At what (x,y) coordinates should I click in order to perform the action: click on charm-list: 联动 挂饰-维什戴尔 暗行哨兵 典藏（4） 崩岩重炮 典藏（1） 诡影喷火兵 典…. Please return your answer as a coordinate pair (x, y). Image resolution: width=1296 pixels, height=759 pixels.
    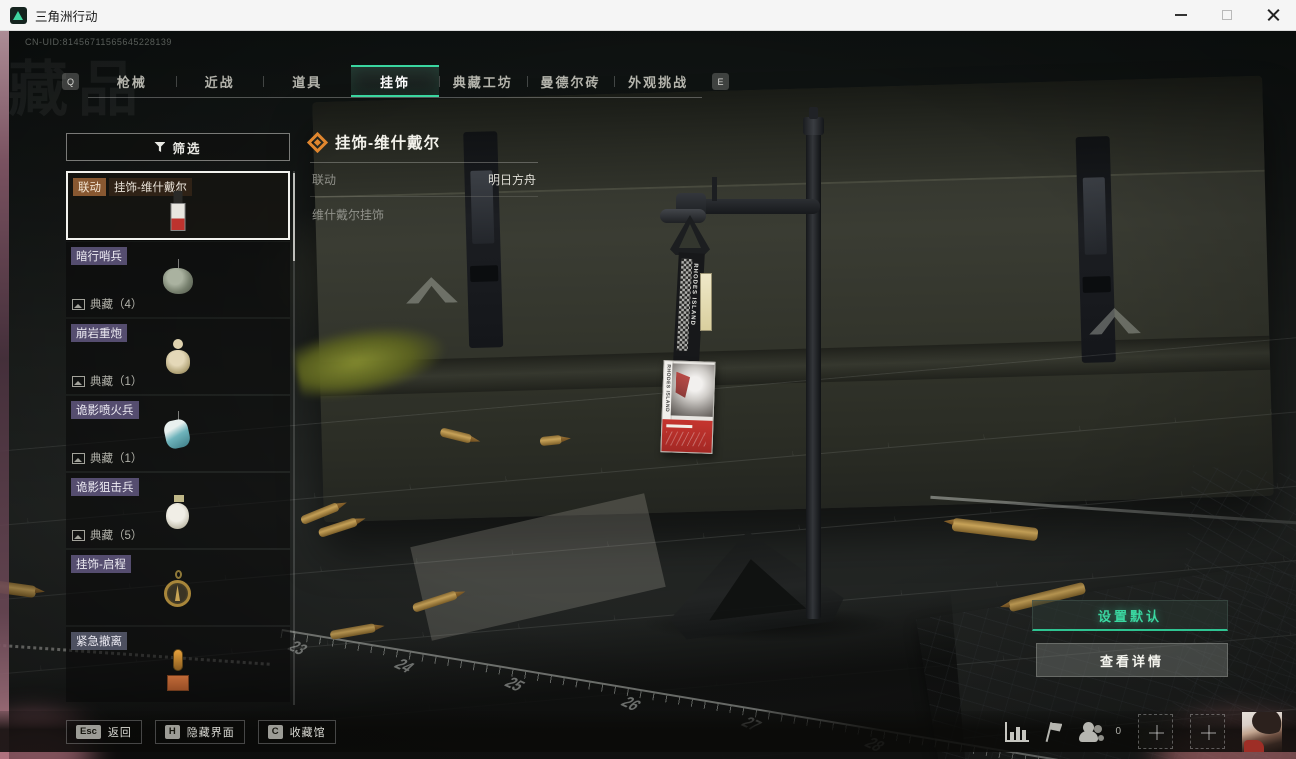
    Looking at the image, I should click on (178, 438).